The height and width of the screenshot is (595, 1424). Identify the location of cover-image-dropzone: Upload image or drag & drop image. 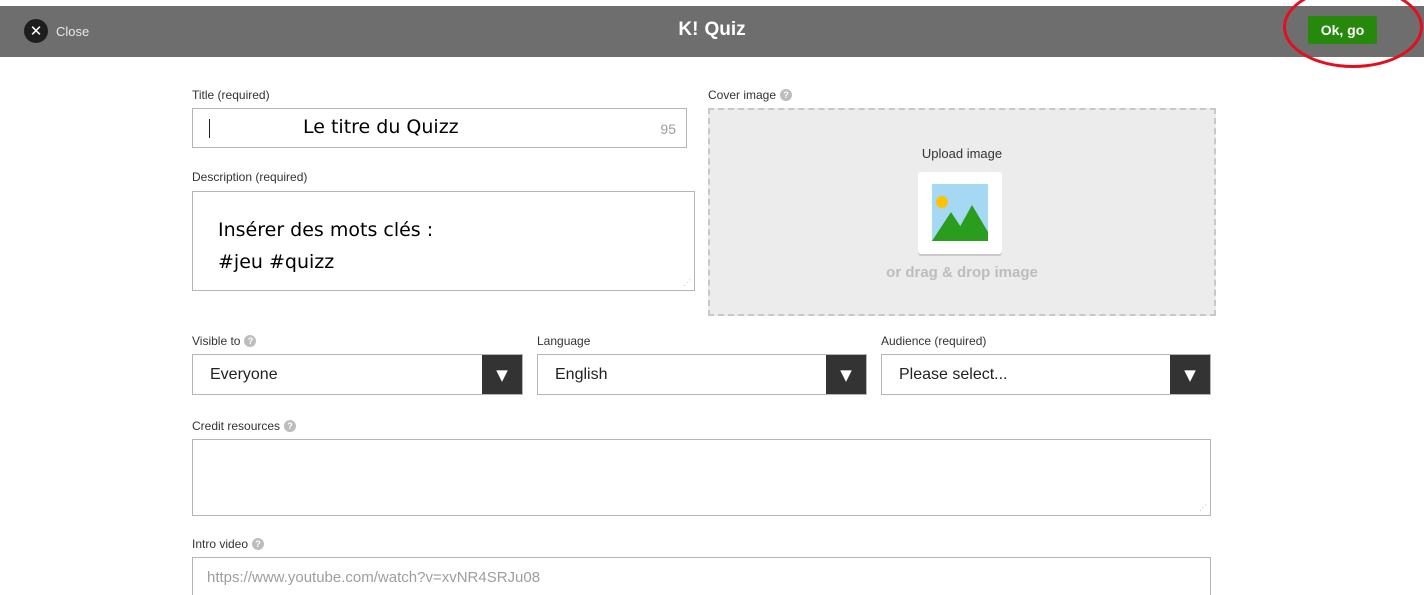
(962, 212).